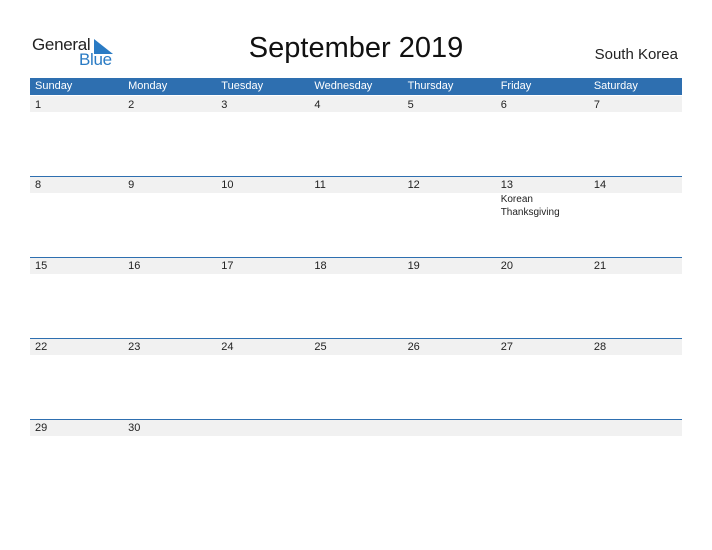 The height and width of the screenshot is (550, 712). What do you see at coordinates (134, 266) in the screenshot?
I see `day-number: 16` at bounding box center [134, 266].